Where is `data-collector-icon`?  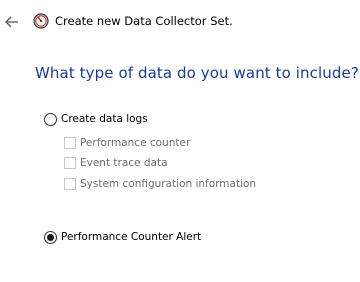
data-collector-icon is located at coordinates (41, 21).